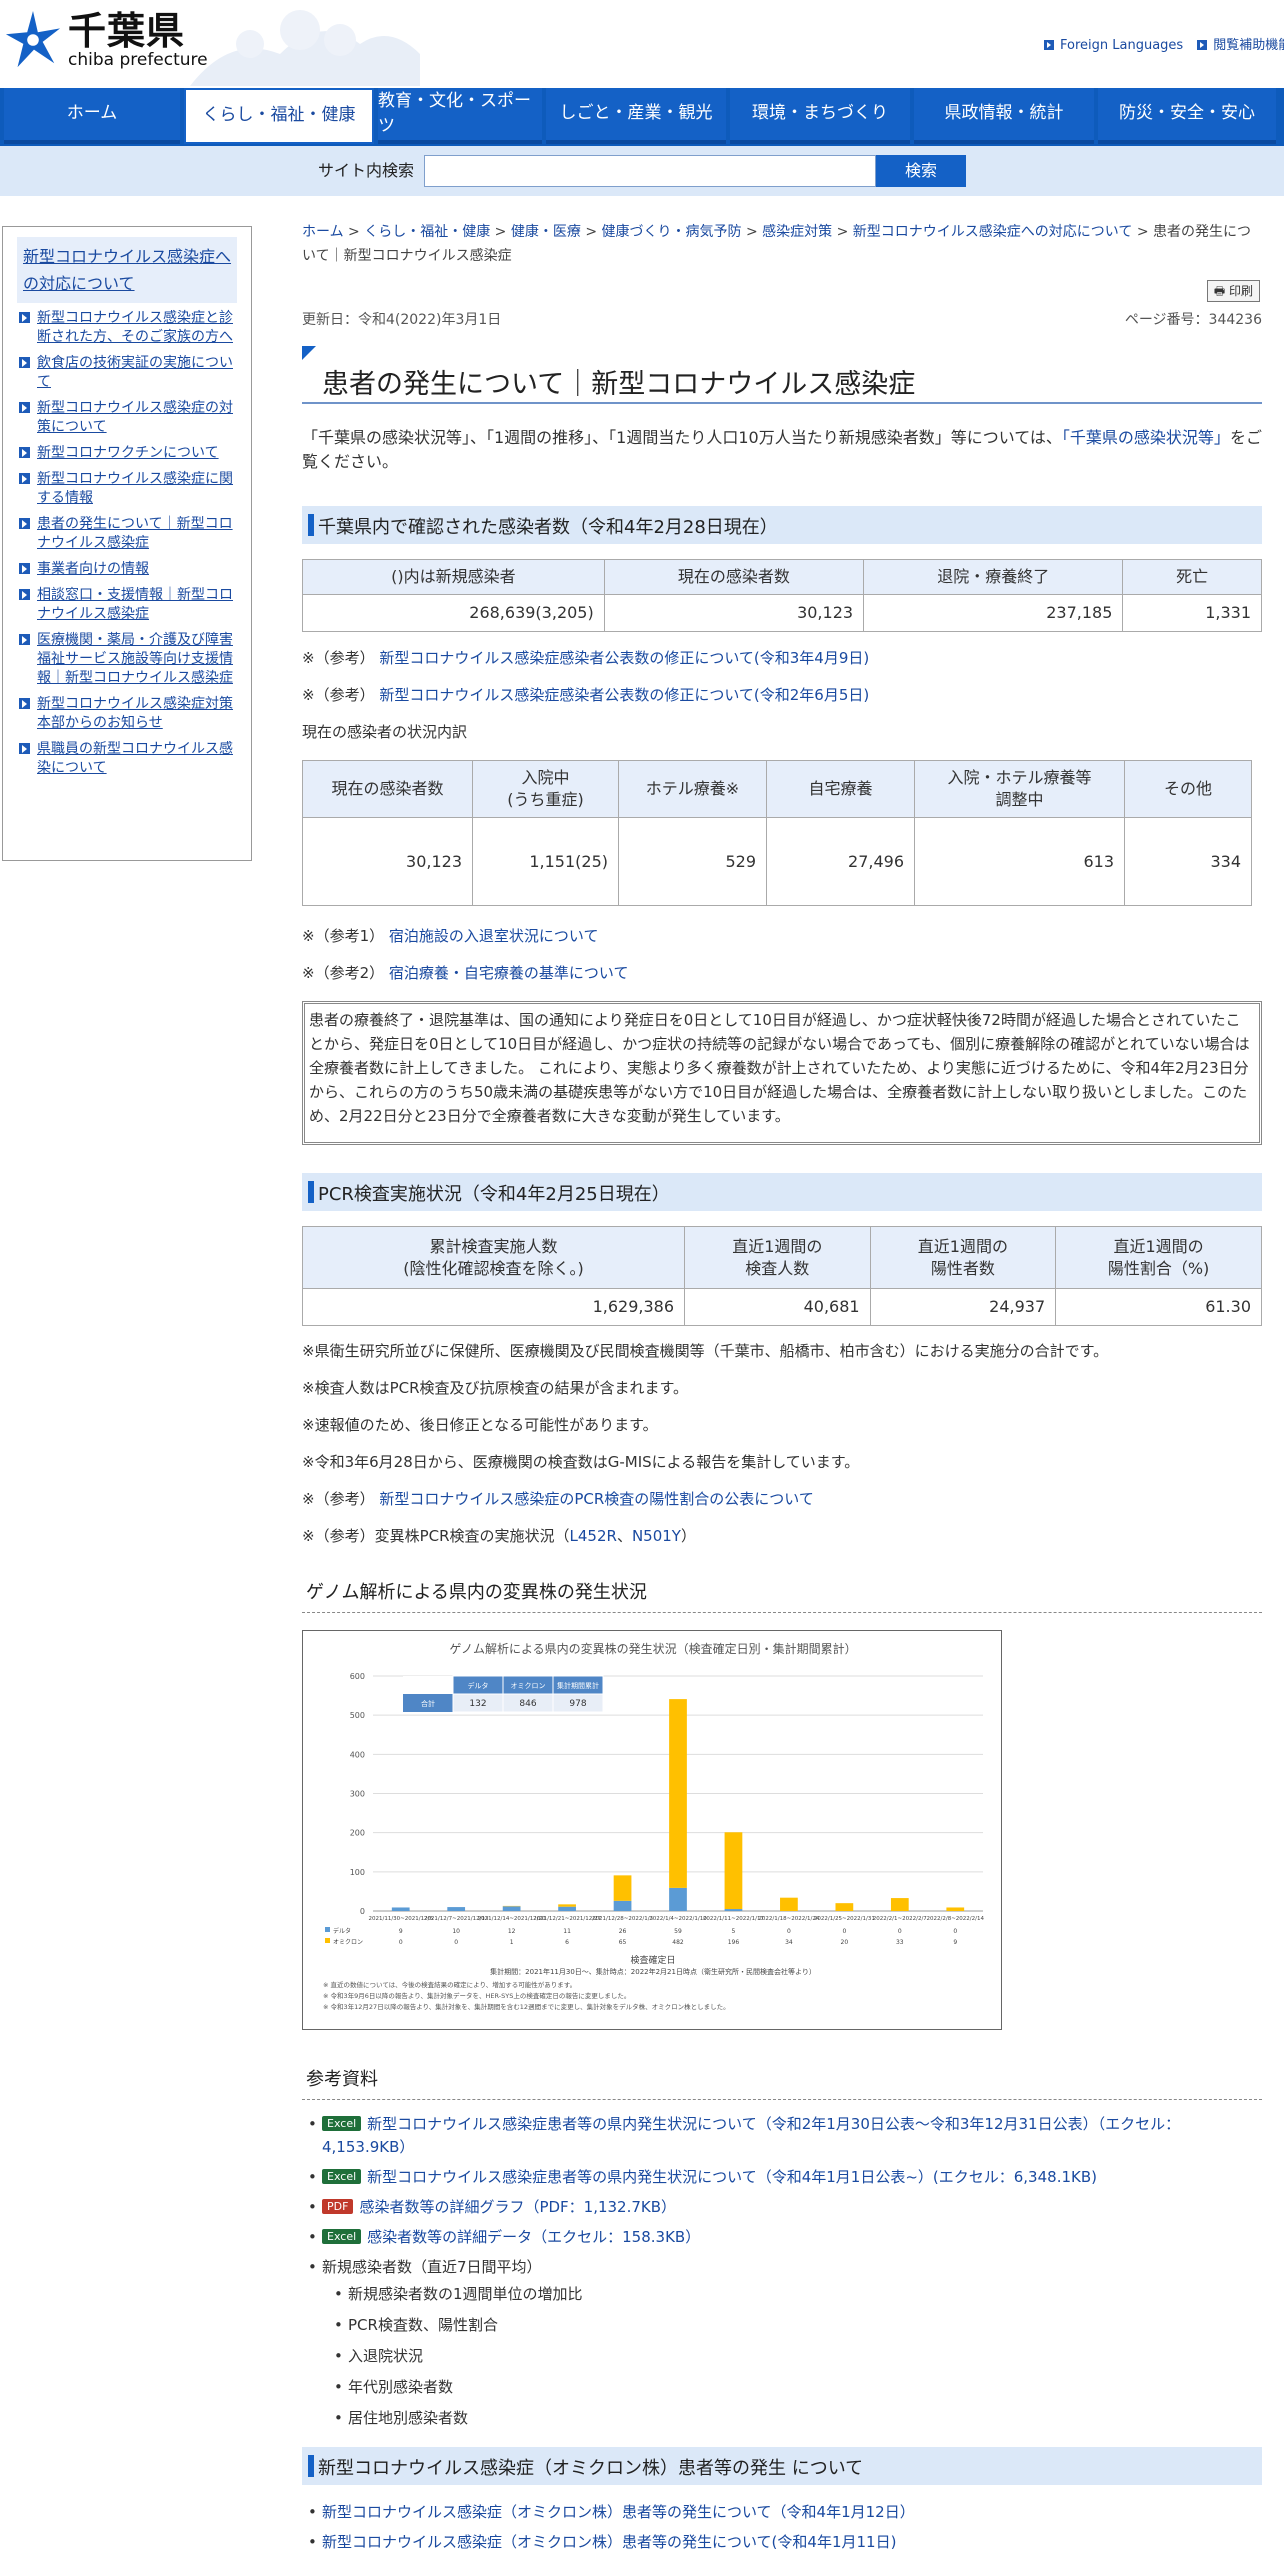 The width and height of the screenshot is (1284, 2568). I want to click on x-tick-label: 2022/1/18~2022/1/24, so click(789, 1919).